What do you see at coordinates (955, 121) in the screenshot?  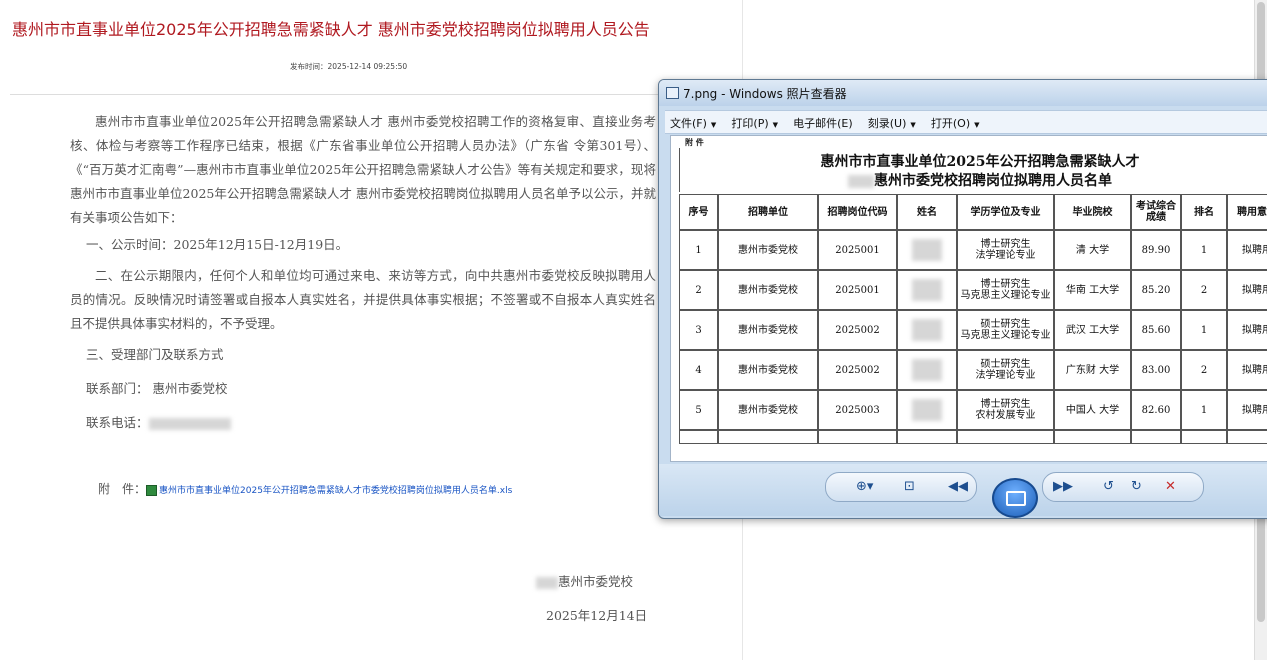 I see `menu-open: 打开(O) ▼` at bounding box center [955, 121].